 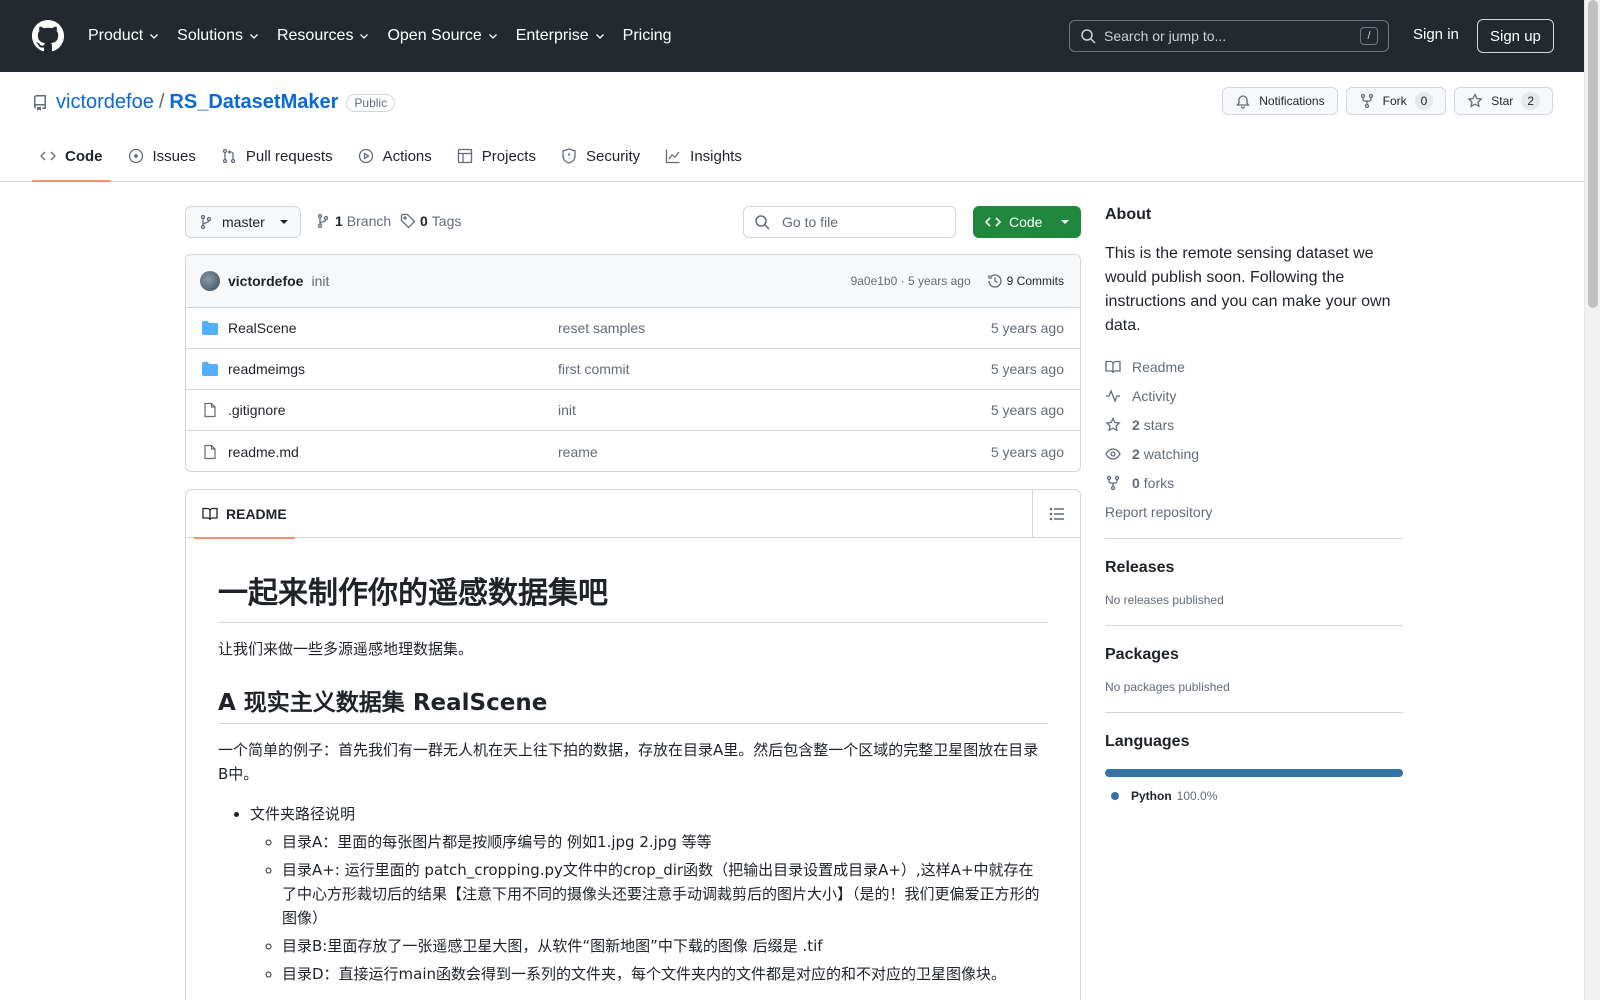 I want to click on shield-icon, so click(x=569, y=156).